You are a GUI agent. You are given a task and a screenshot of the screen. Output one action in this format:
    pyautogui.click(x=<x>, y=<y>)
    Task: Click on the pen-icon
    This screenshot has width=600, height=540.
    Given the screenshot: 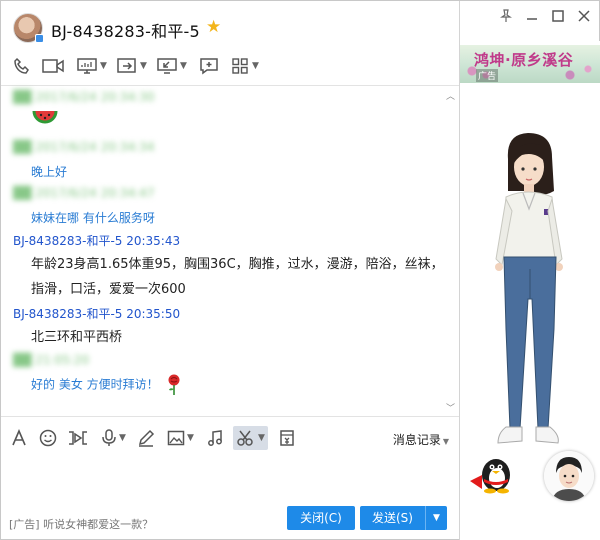 What is the action you would take?
    pyautogui.click(x=146, y=438)
    